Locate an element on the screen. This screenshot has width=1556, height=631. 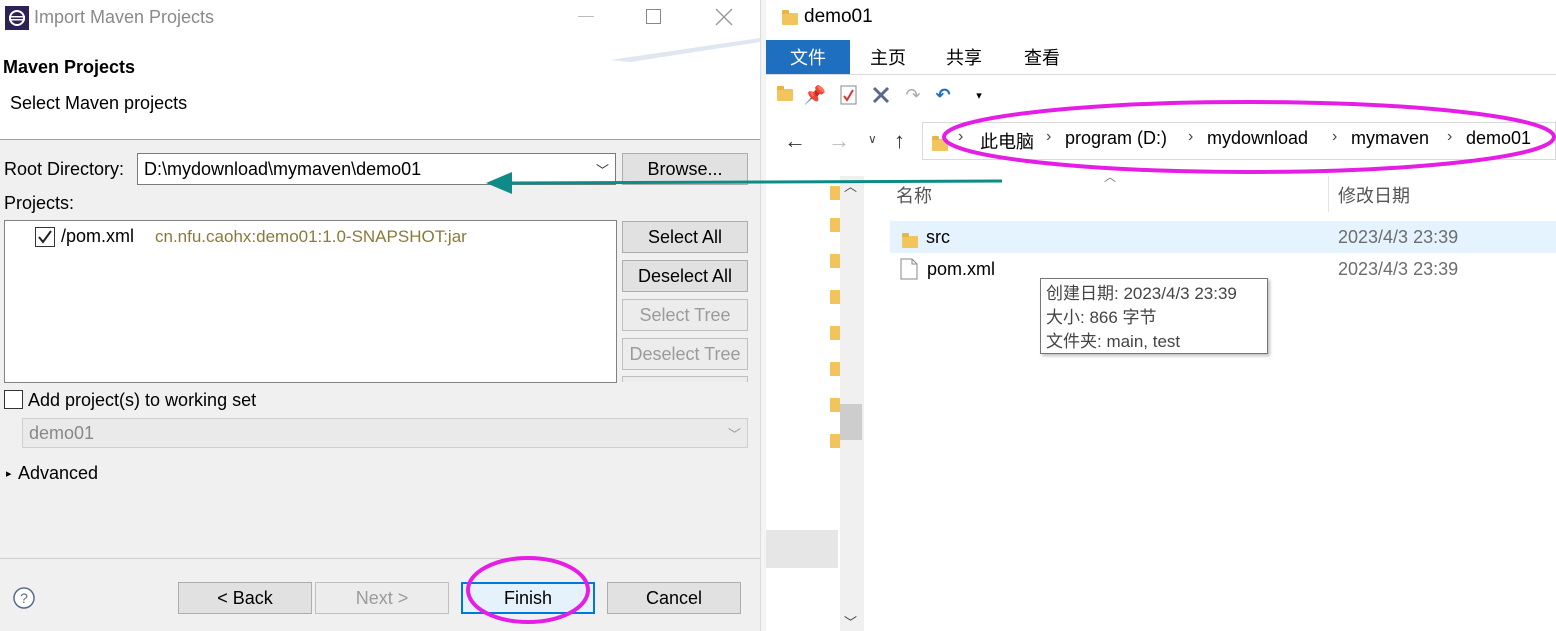
project-name: /pom.xml is located at coordinates (98, 236).